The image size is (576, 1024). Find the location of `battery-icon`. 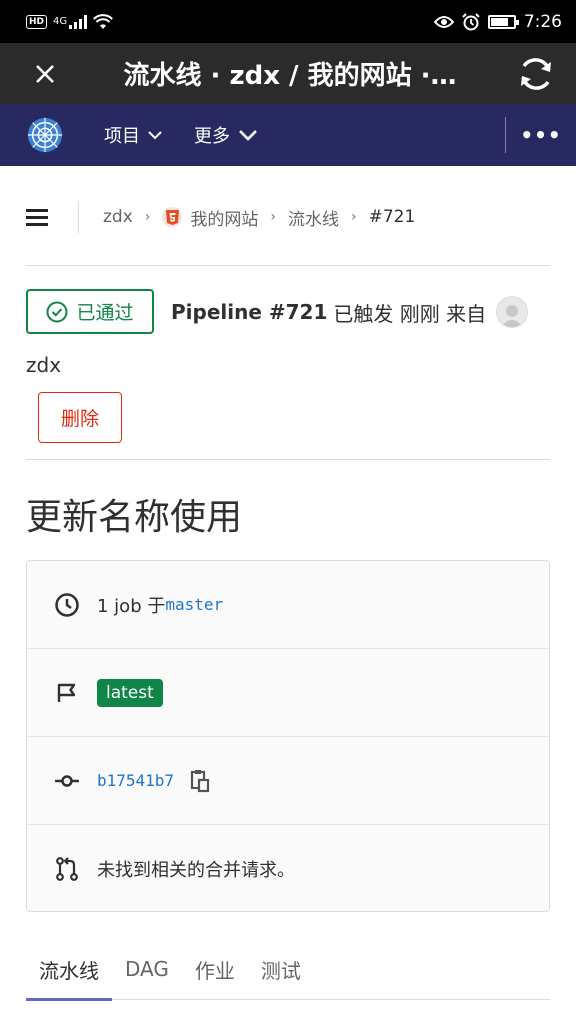

battery-icon is located at coordinates (503, 21).